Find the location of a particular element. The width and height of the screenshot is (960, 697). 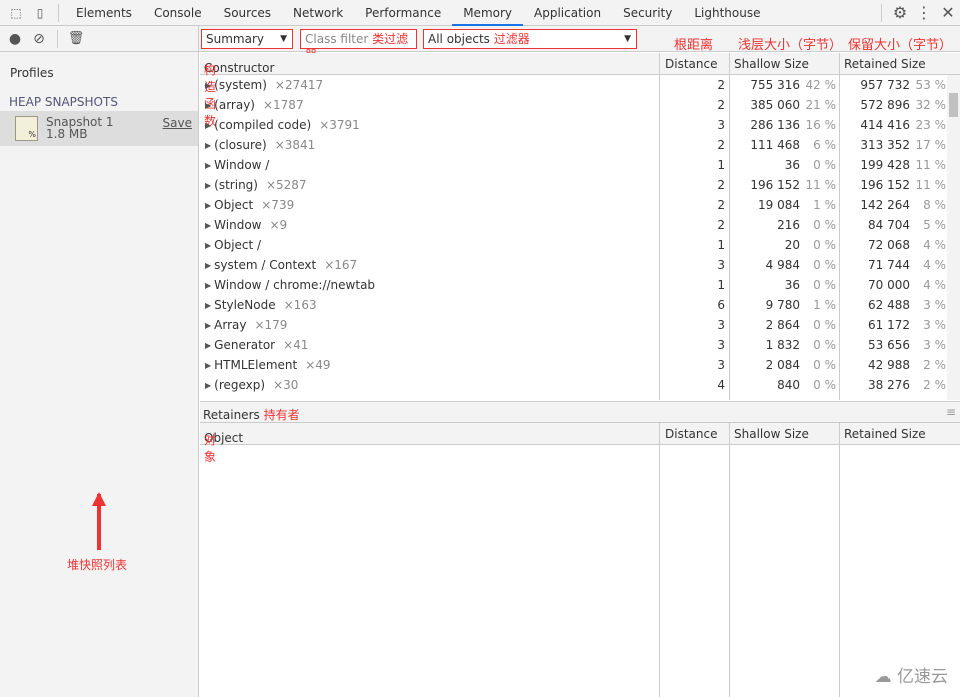

class-filter-placeholder: Class filter is located at coordinates (337, 39).